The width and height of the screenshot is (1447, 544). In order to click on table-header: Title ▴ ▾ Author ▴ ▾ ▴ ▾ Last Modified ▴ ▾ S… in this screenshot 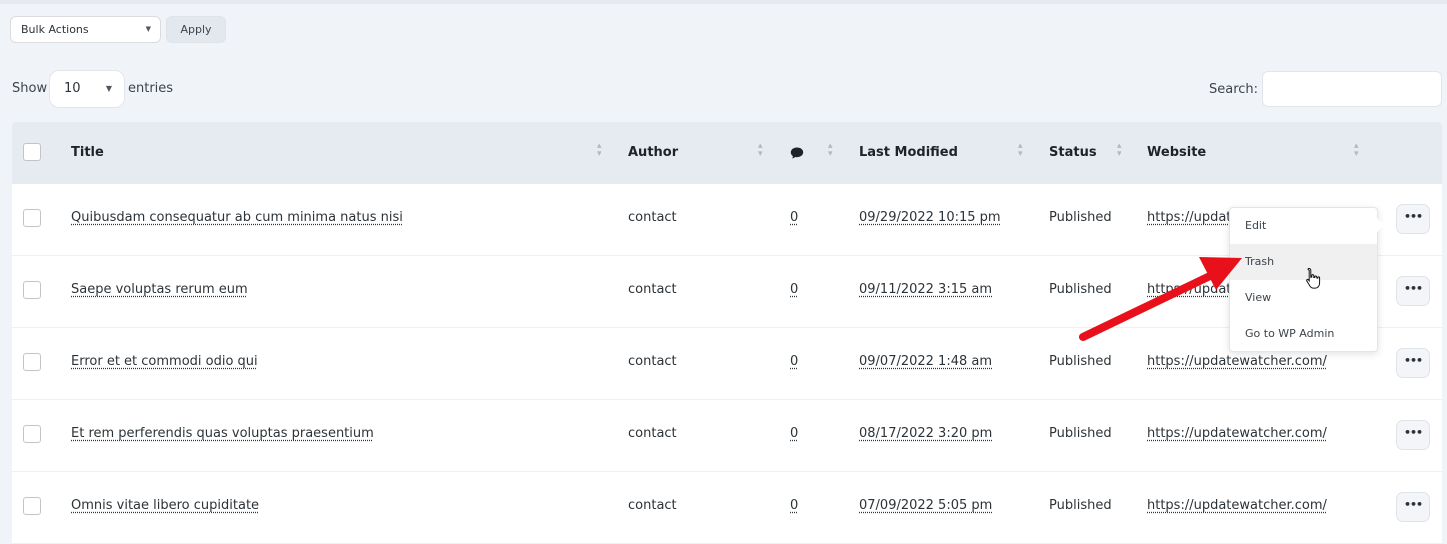, I will do `click(727, 153)`.